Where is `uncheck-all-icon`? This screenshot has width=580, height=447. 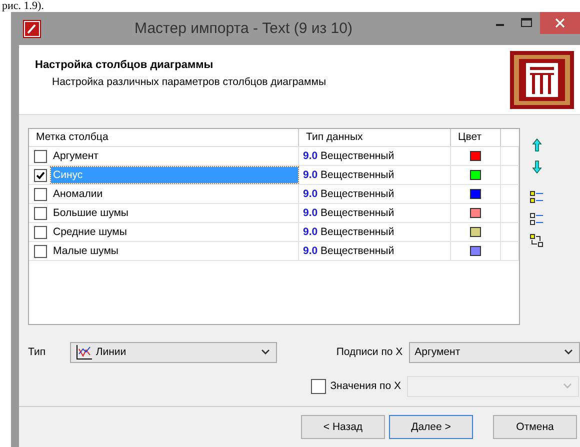
uncheck-all-icon is located at coordinates (537, 219).